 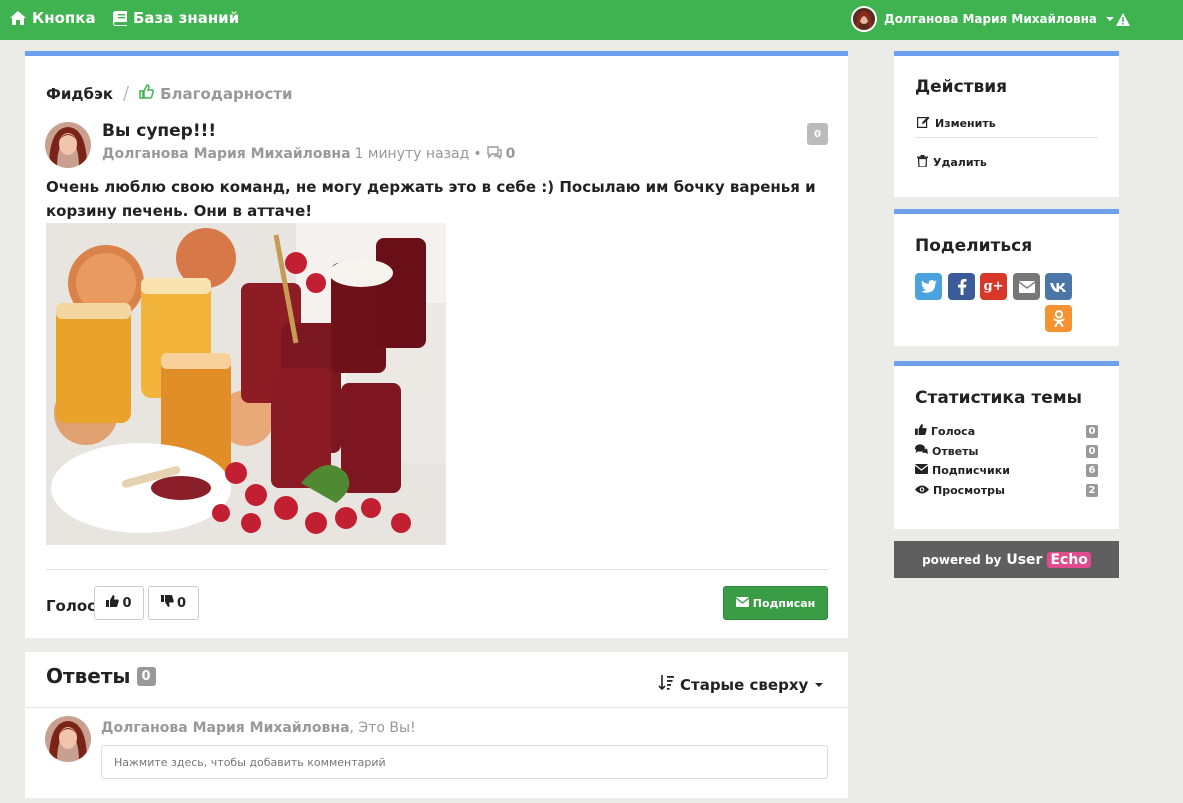 I want to click on home-icon, so click(x=18, y=18).